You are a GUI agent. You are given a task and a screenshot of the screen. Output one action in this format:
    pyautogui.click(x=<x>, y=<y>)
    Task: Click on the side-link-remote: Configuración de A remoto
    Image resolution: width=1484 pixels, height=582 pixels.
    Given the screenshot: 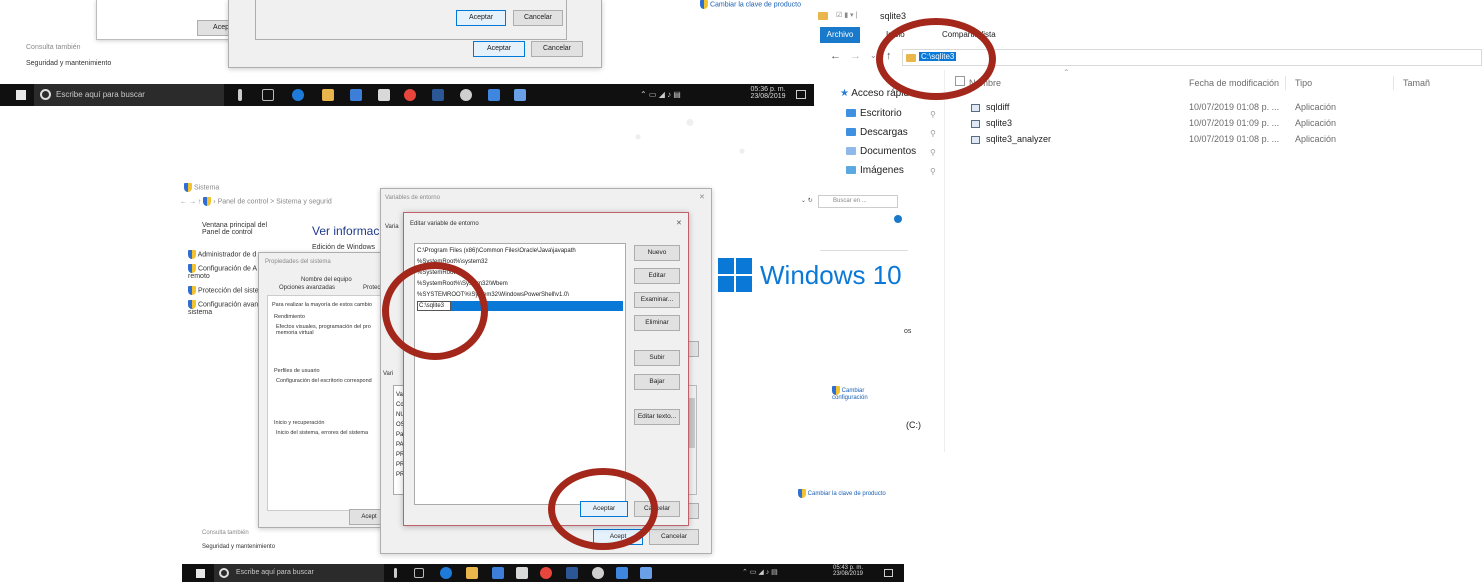 What is the action you would take?
    pyautogui.click(x=228, y=272)
    